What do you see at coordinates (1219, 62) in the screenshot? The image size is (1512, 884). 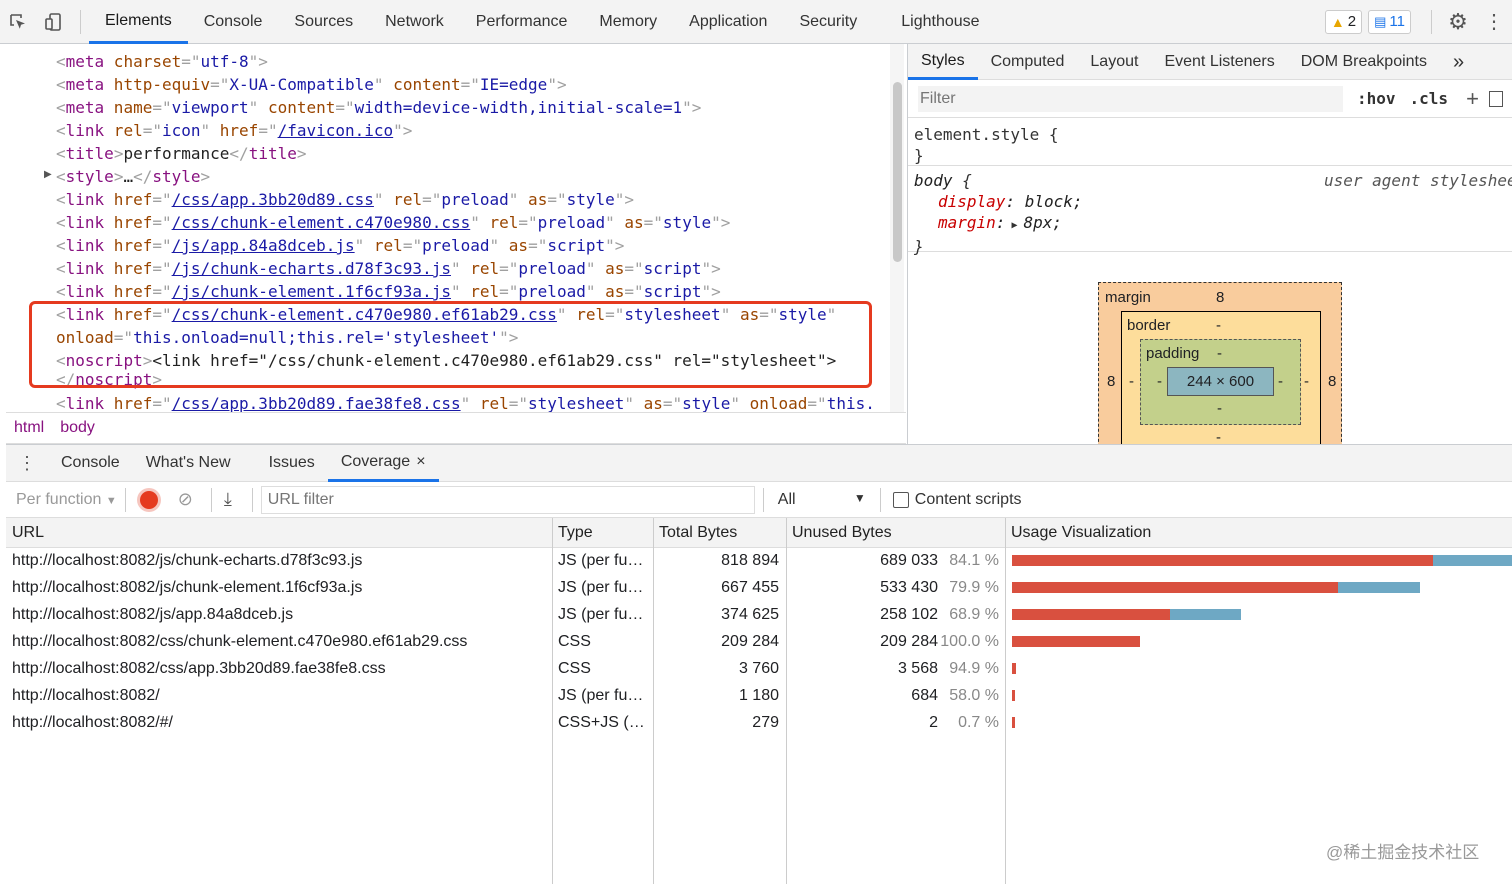 I see `sidebar-tab-event-listeners: Event Listeners` at bounding box center [1219, 62].